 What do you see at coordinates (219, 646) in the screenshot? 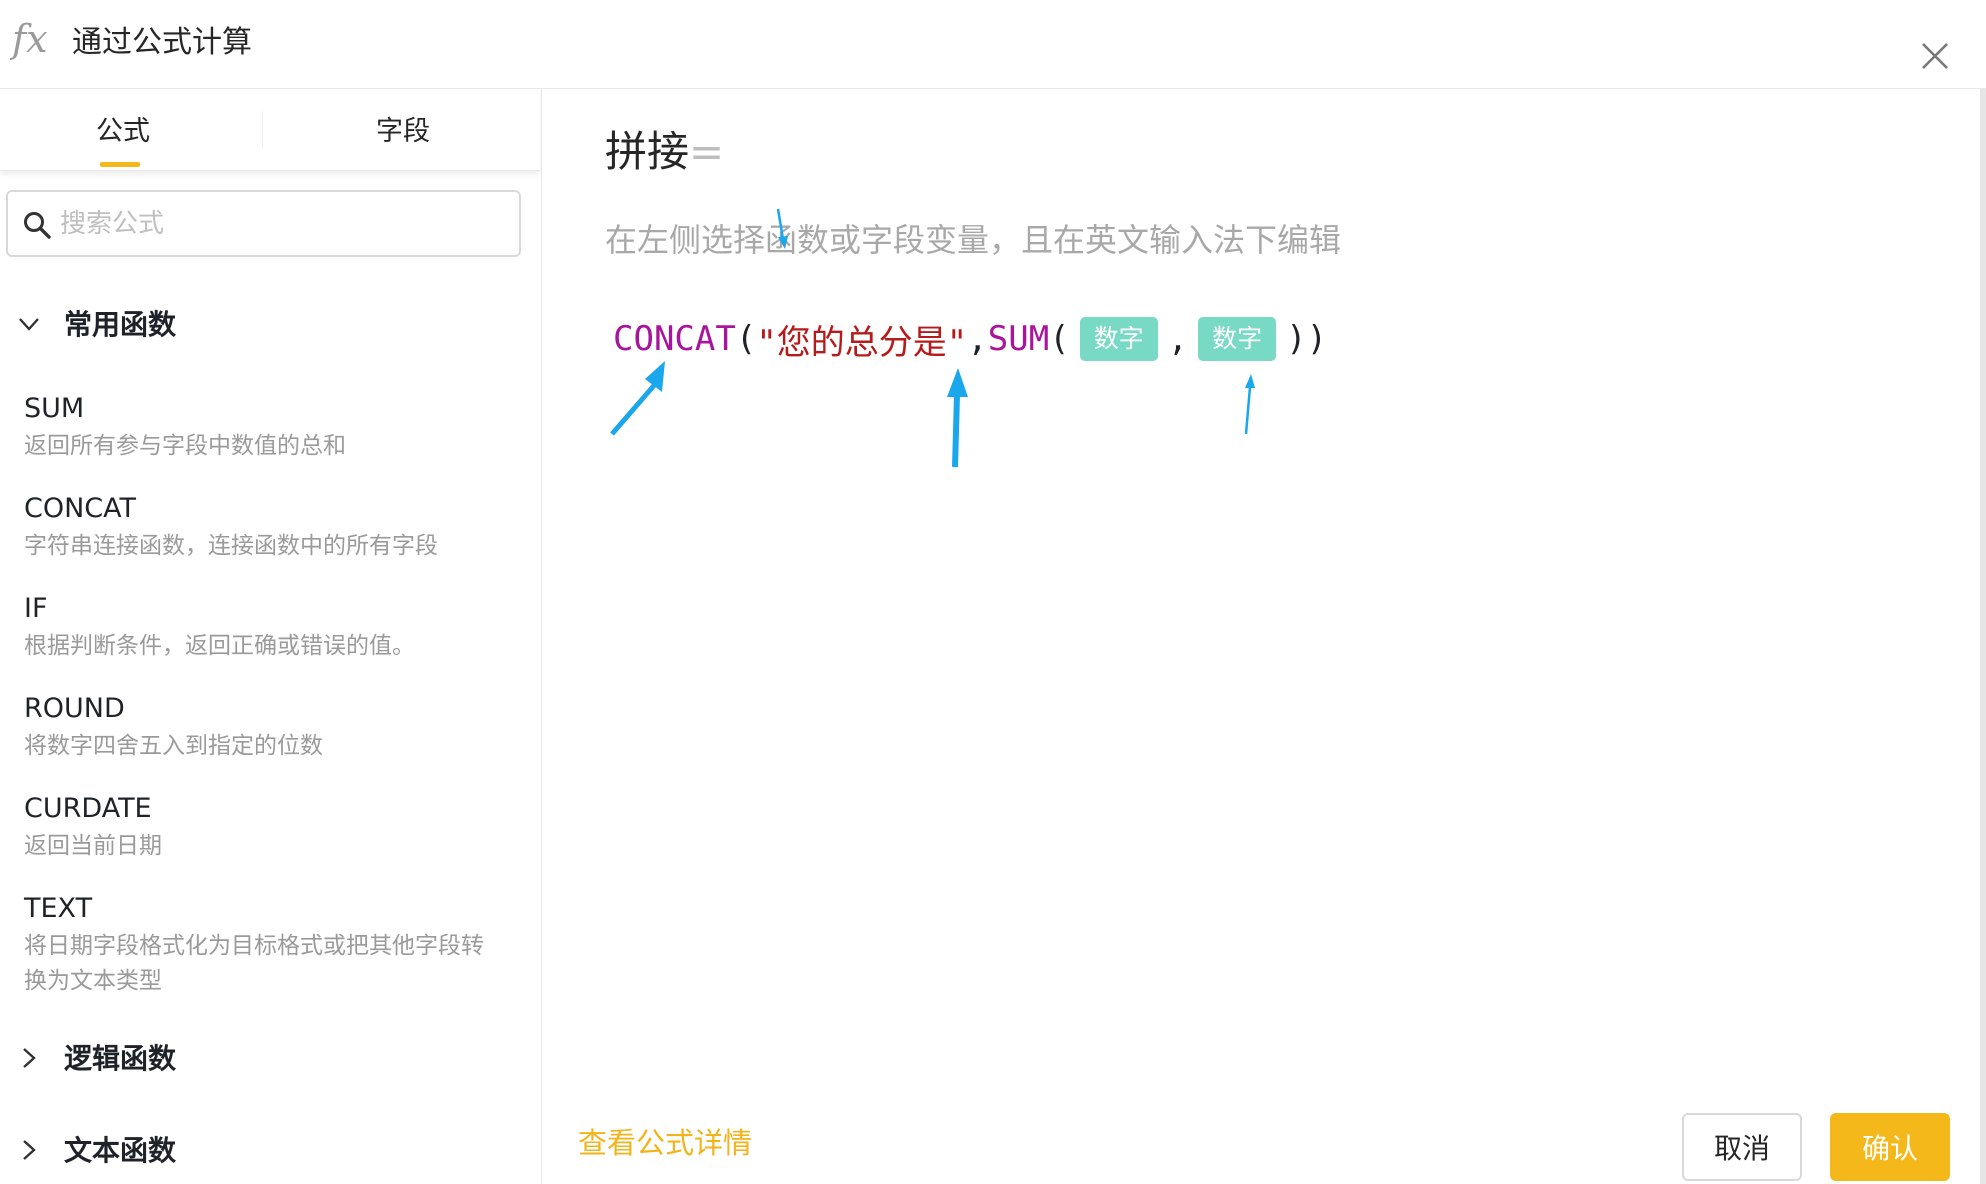
I see `function-description: 根据判断条件，返回正确或错误的值。` at bounding box center [219, 646].